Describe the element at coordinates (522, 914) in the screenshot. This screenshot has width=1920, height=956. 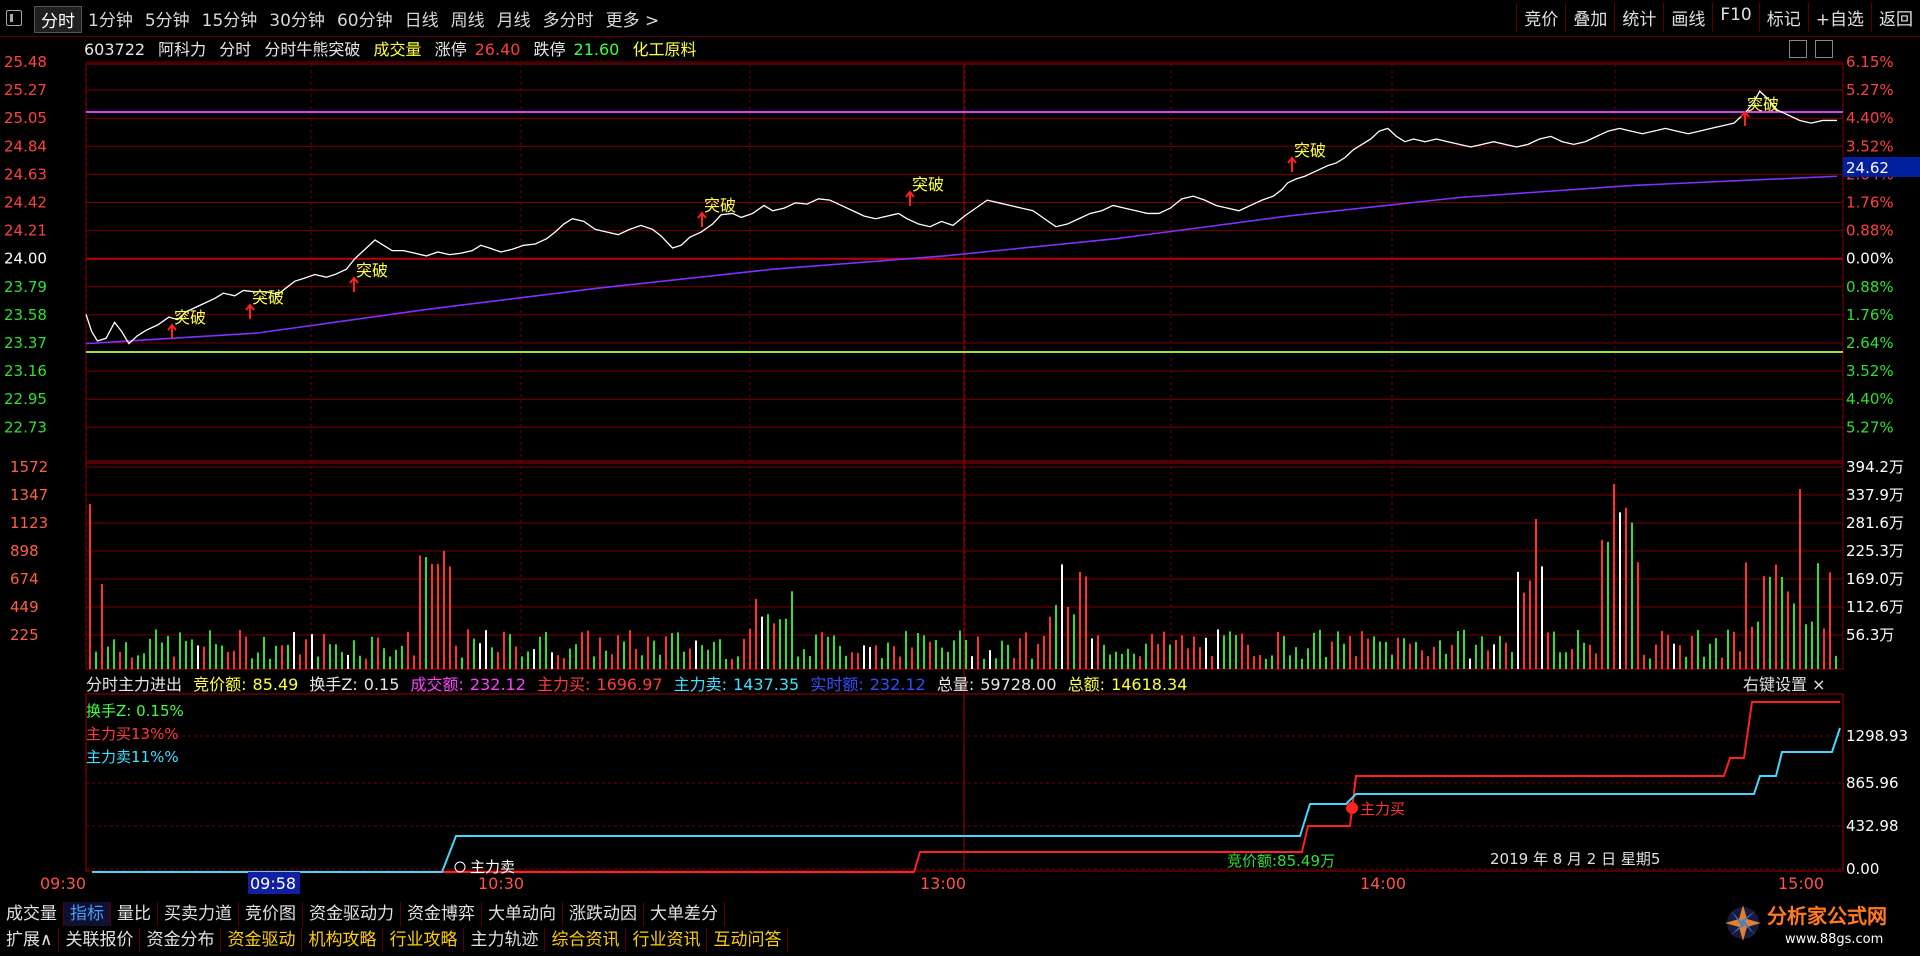
I see `tabs1-item-7: 大单动向` at that location.